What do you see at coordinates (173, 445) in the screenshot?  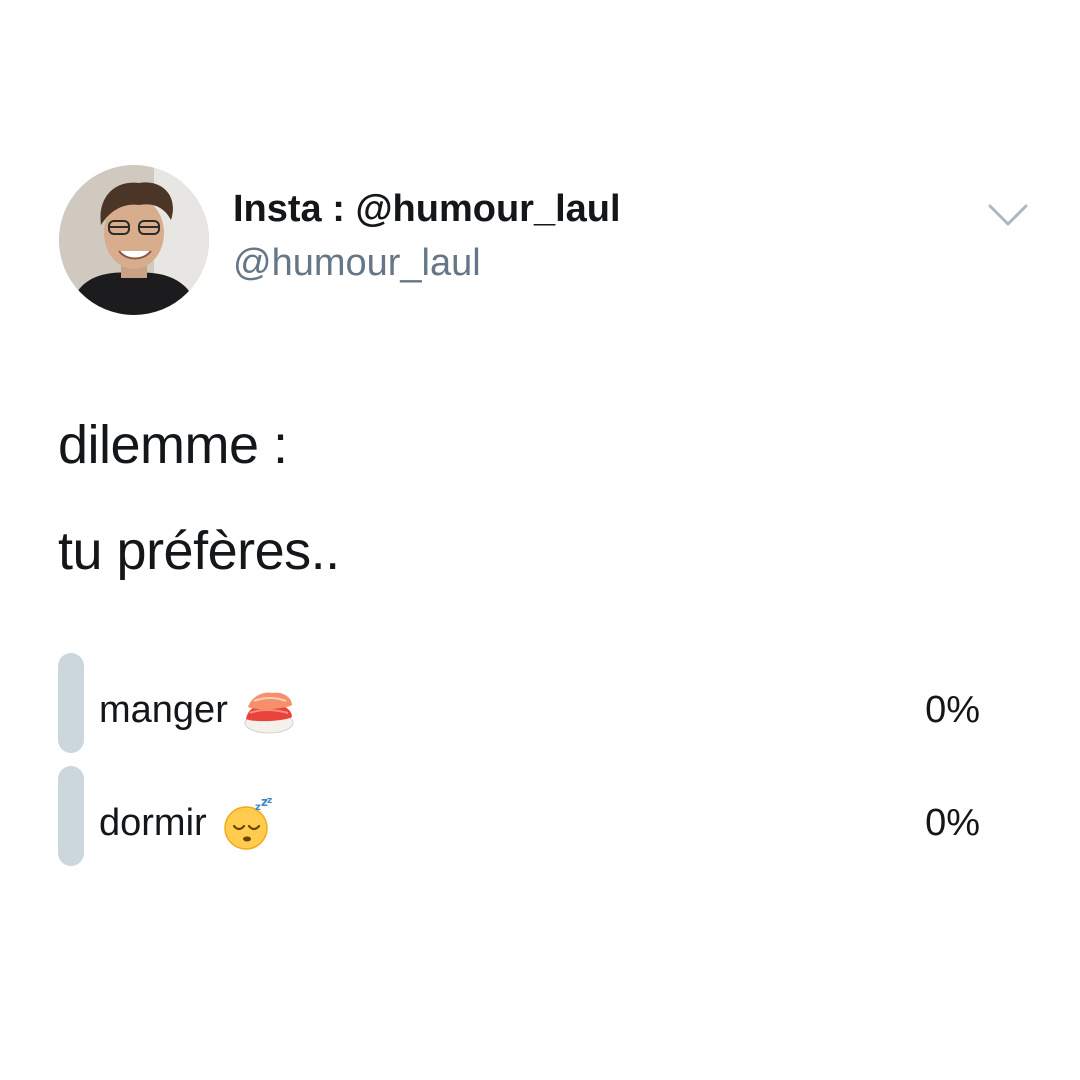 I see `tweet-text-line-1: dilemme :` at bounding box center [173, 445].